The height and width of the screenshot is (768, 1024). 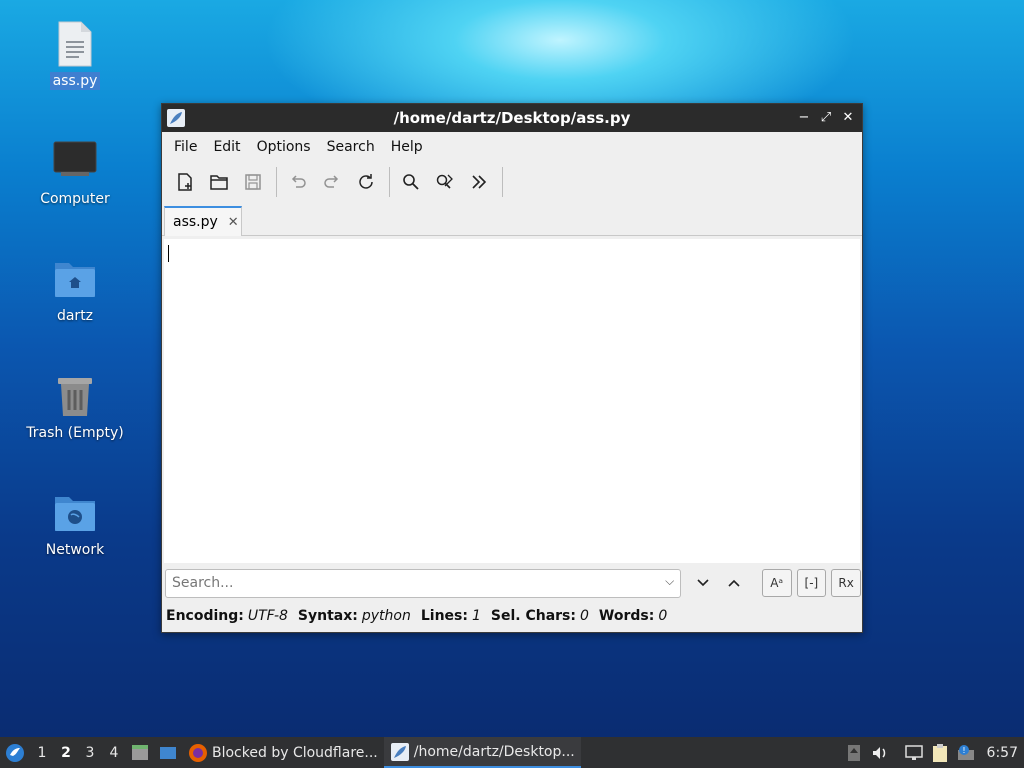 I want to click on encoding-key: Encoding:, so click(x=205, y=616).